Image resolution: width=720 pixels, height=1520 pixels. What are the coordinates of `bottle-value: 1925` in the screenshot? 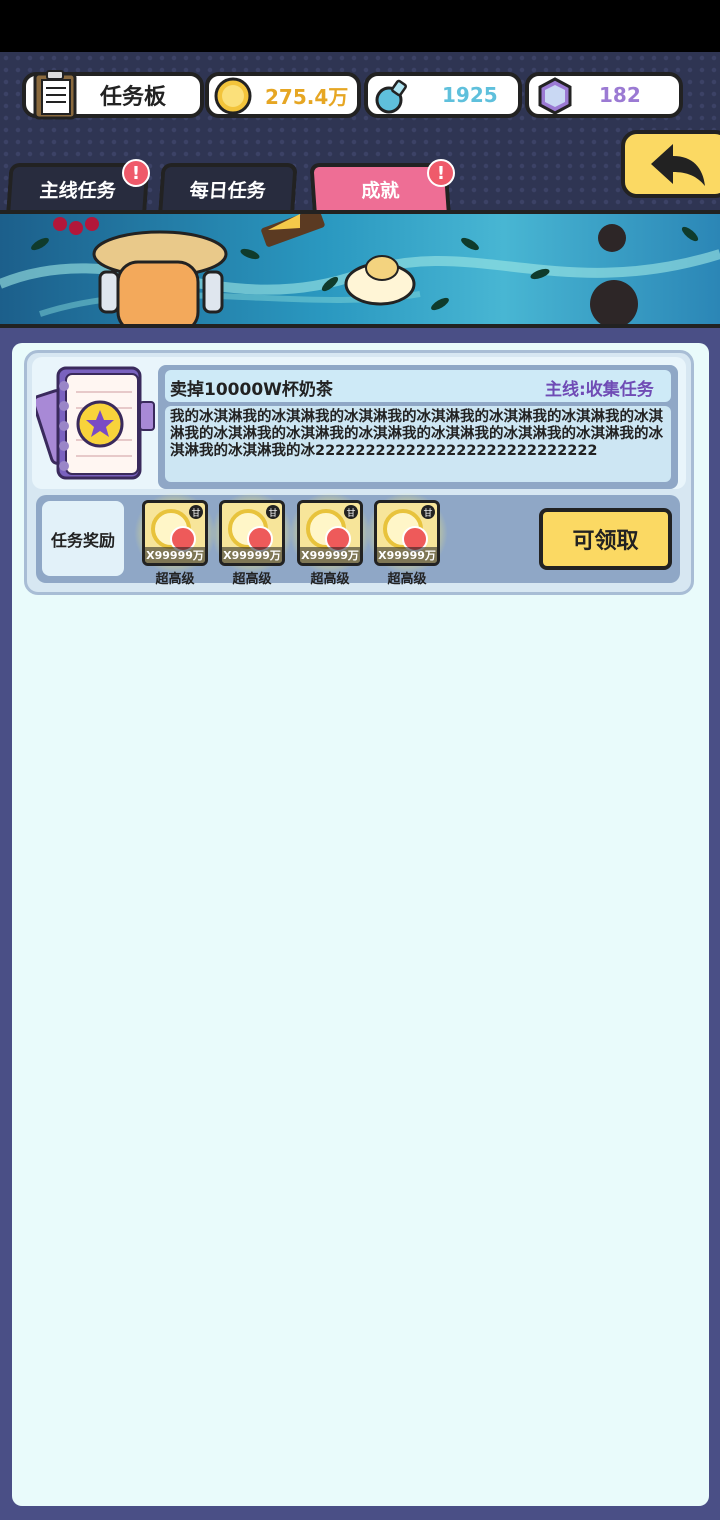 It's located at (470, 95).